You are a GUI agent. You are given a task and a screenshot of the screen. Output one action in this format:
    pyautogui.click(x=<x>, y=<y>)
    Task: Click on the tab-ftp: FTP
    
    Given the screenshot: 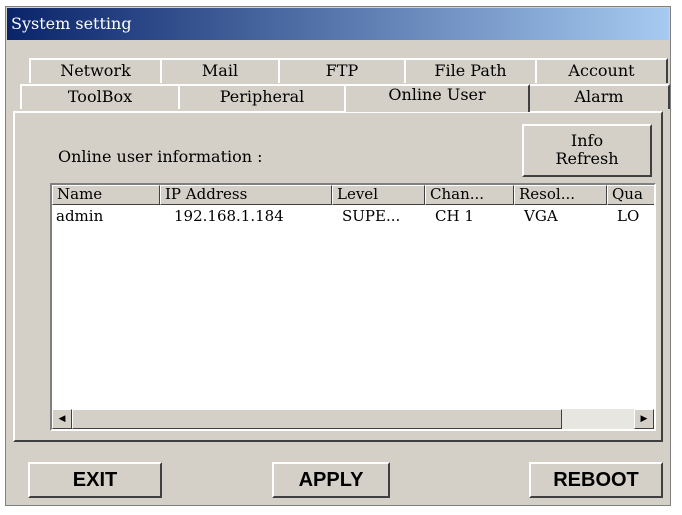 What is the action you would take?
    pyautogui.click(x=342, y=70)
    